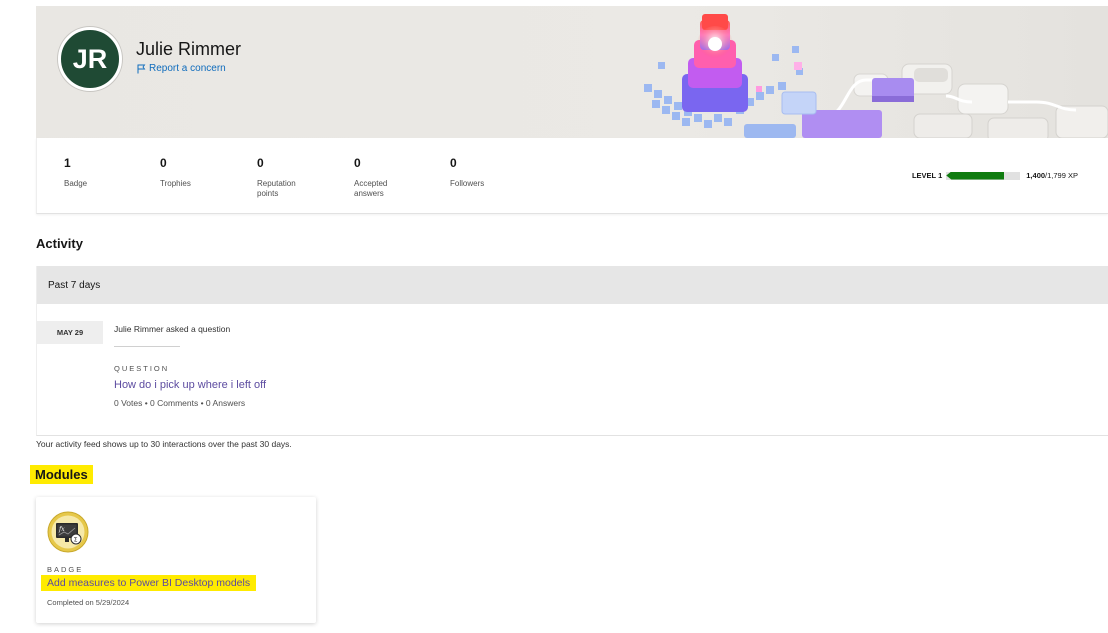 Image resolution: width=1108 pixels, height=633 pixels. Describe the element at coordinates (68, 532) in the screenshot. I see `power-bi-measures-badge-icon: fx Σ` at that location.